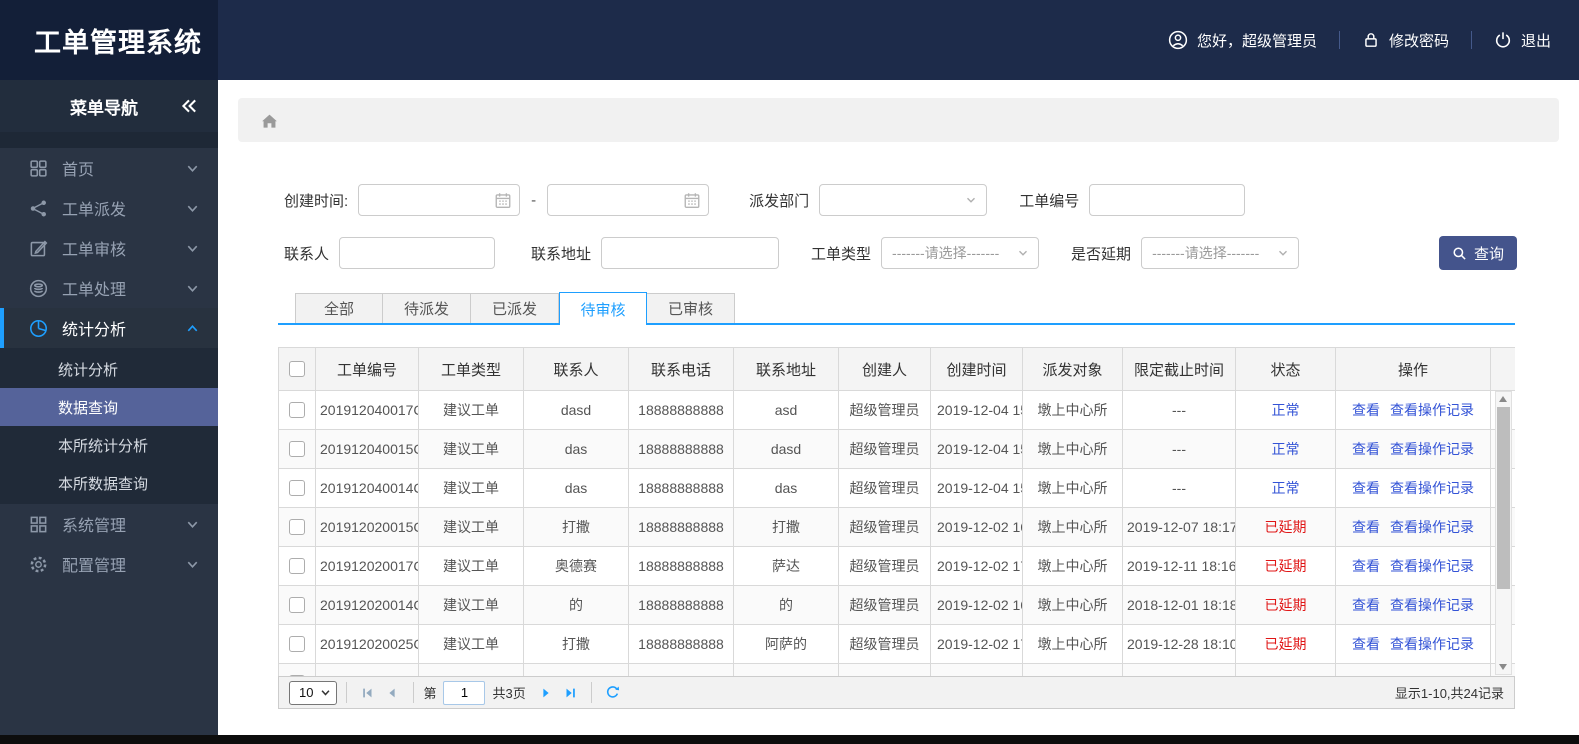 The height and width of the screenshot is (744, 1579). I want to click on tab-1: 全部, so click(339, 308).